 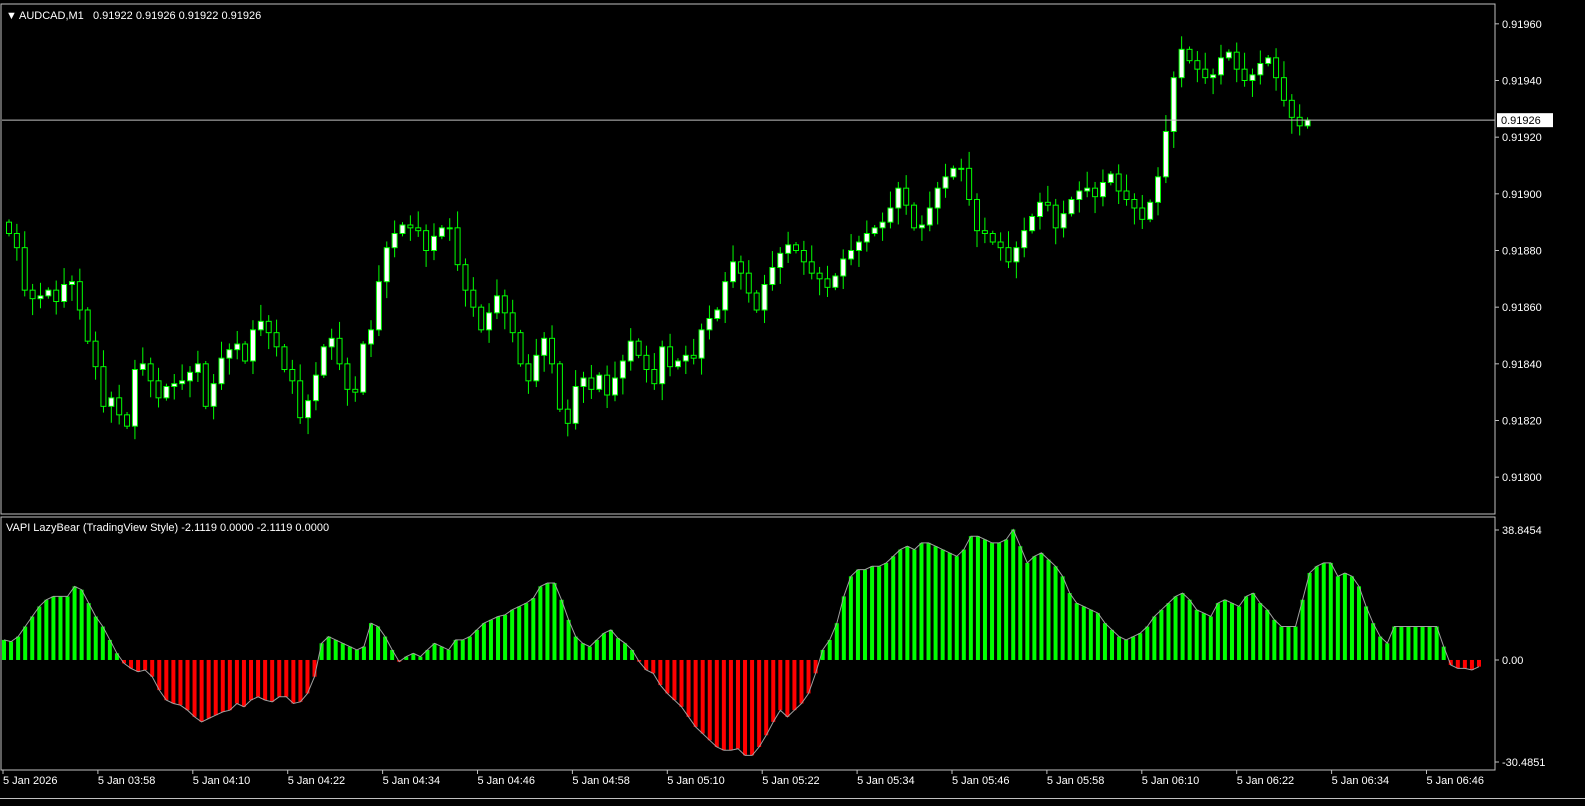 I want to click on chart-header-arrow: ▼, so click(x=11, y=16).